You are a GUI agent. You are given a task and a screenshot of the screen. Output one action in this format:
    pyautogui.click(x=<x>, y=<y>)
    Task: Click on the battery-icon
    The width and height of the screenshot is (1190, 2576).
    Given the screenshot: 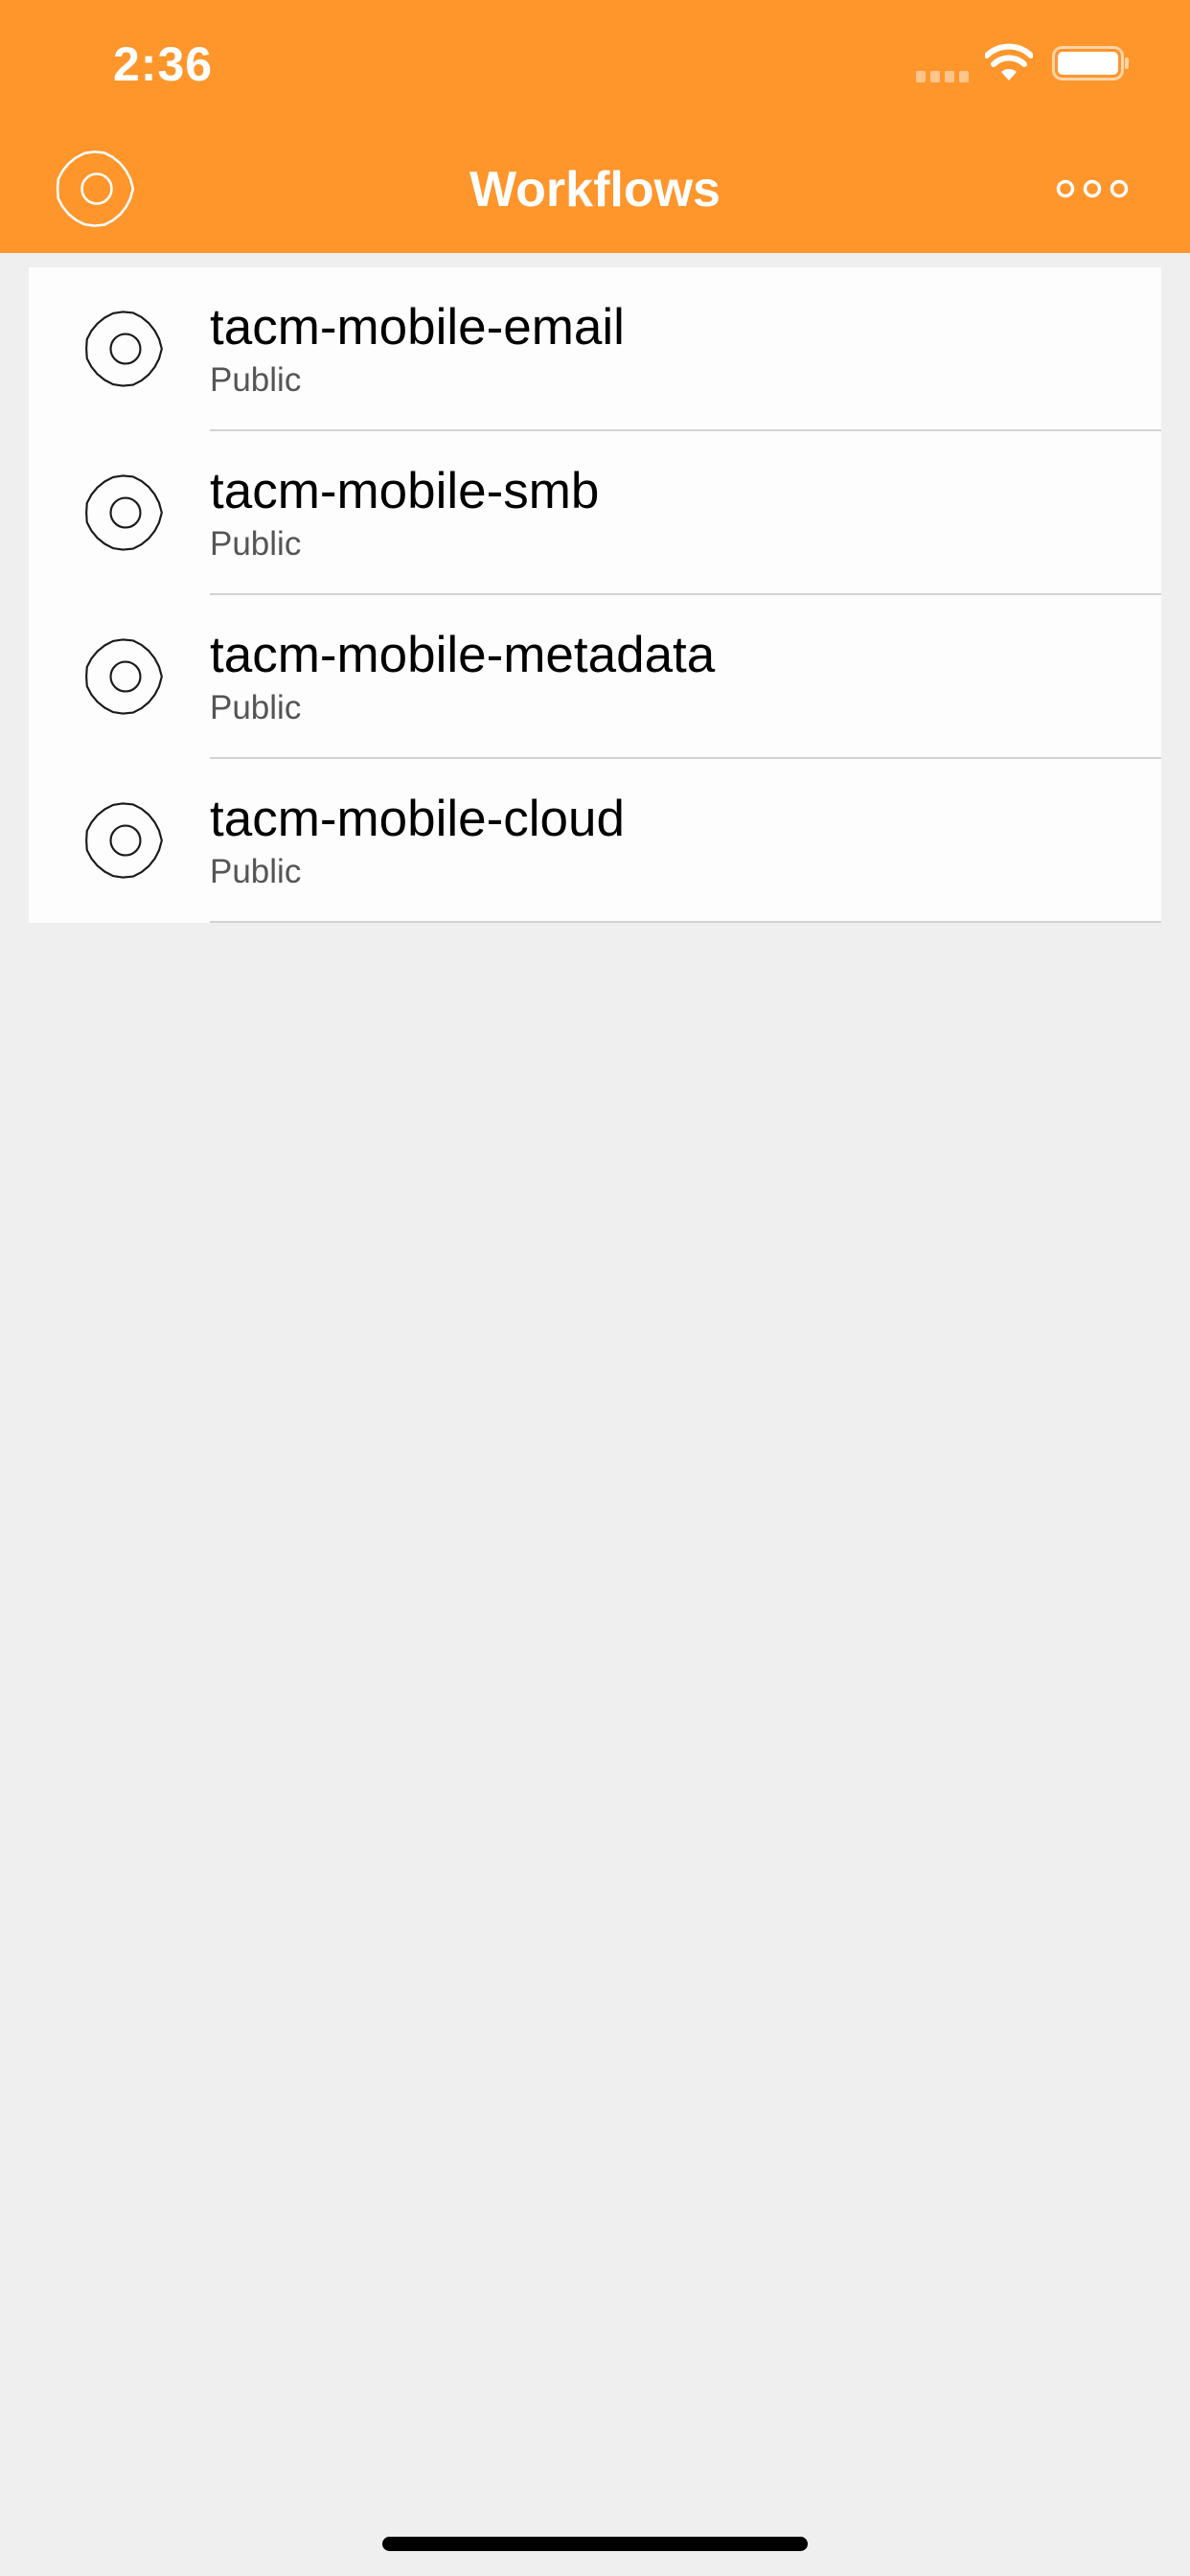 What is the action you would take?
    pyautogui.click(x=1091, y=63)
    